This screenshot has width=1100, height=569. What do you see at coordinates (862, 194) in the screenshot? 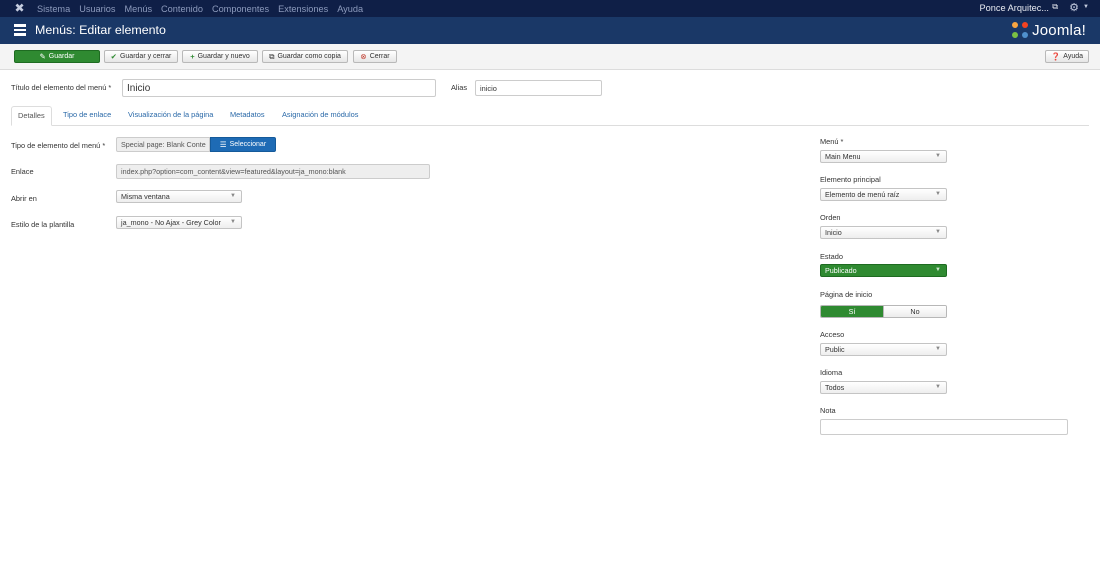
I see `parent-select-value: Elemento de menú raíz` at bounding box center [862, 194].